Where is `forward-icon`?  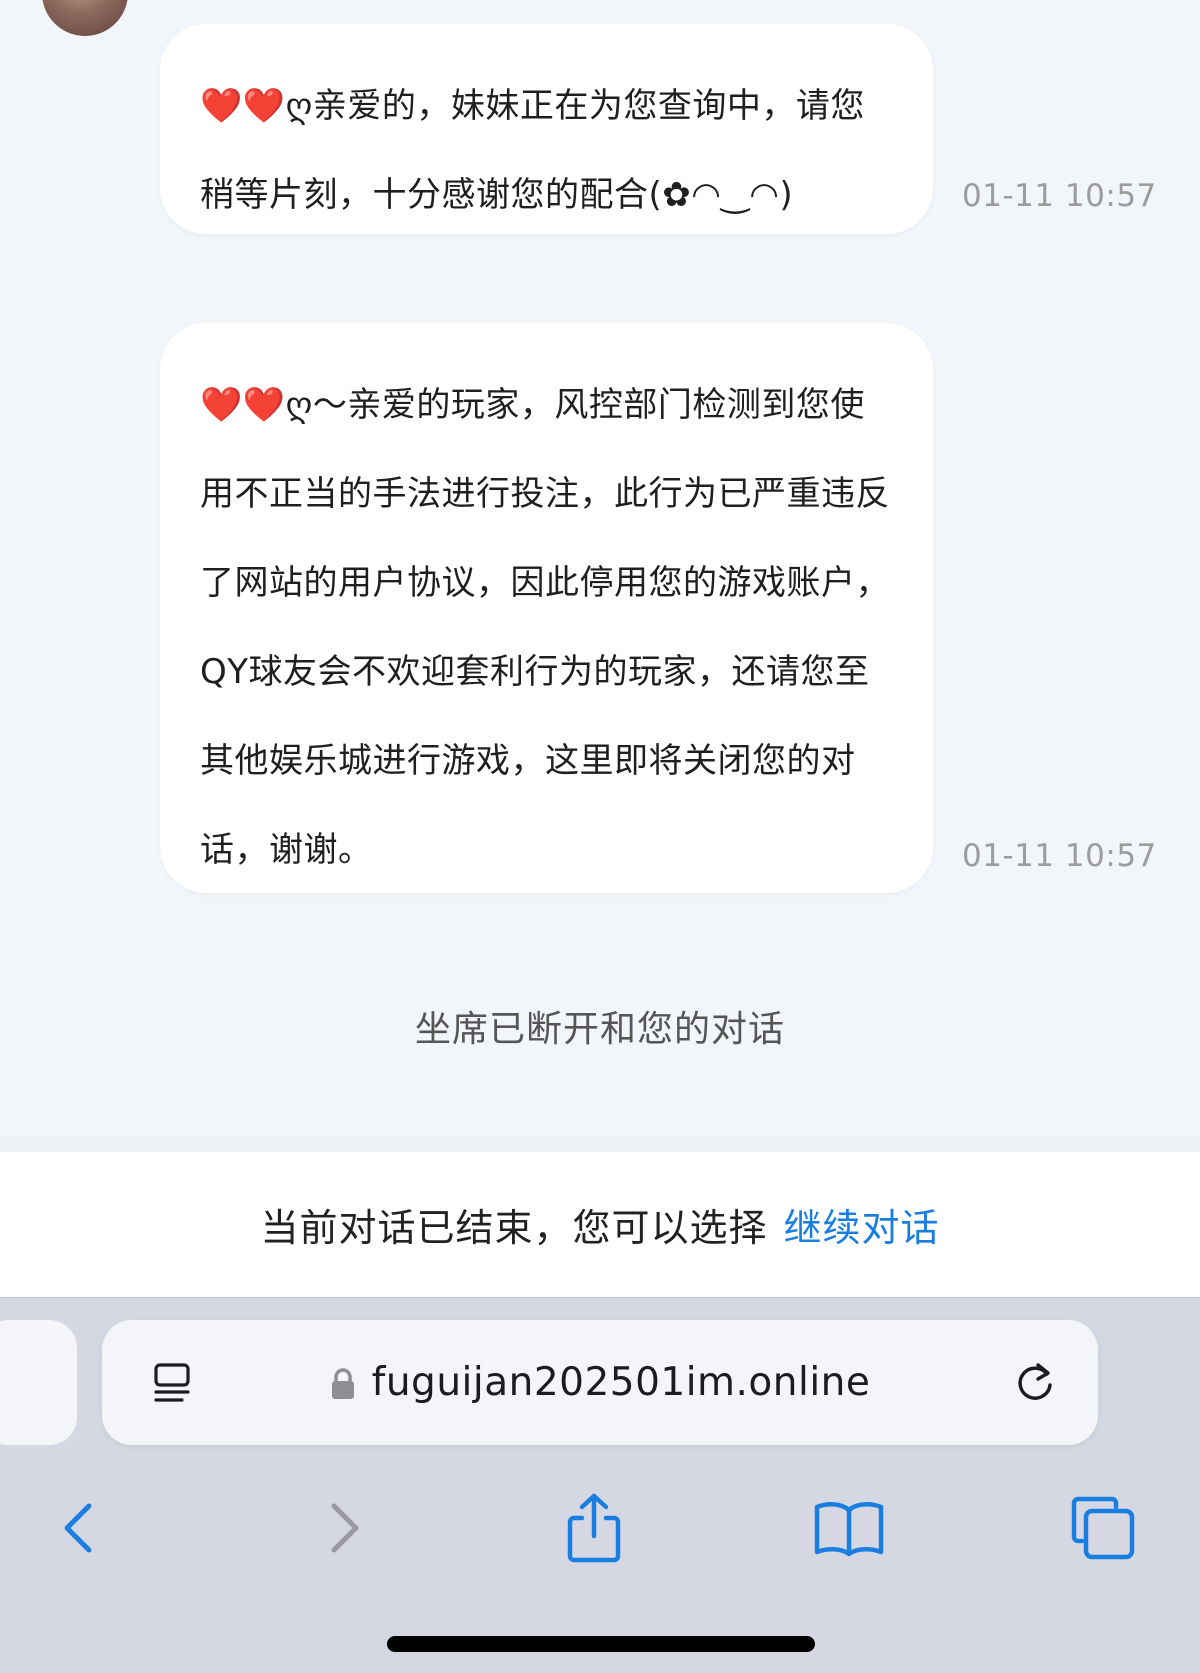
forward-icon is located at coordinates (345, 1528).